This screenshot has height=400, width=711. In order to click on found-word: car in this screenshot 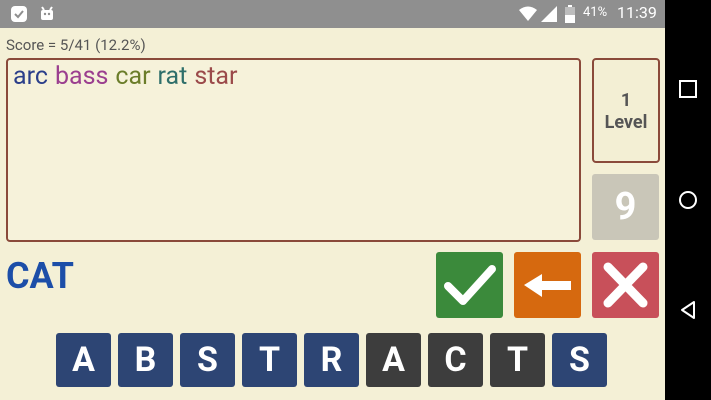, I will do `click(133, 76)`.